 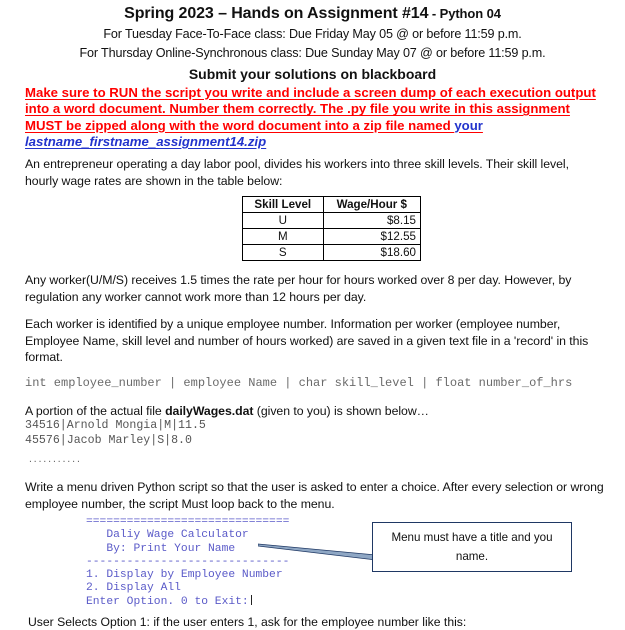 I want to click on page-title-suffix: - Python 04, so click(x=464, y=13).